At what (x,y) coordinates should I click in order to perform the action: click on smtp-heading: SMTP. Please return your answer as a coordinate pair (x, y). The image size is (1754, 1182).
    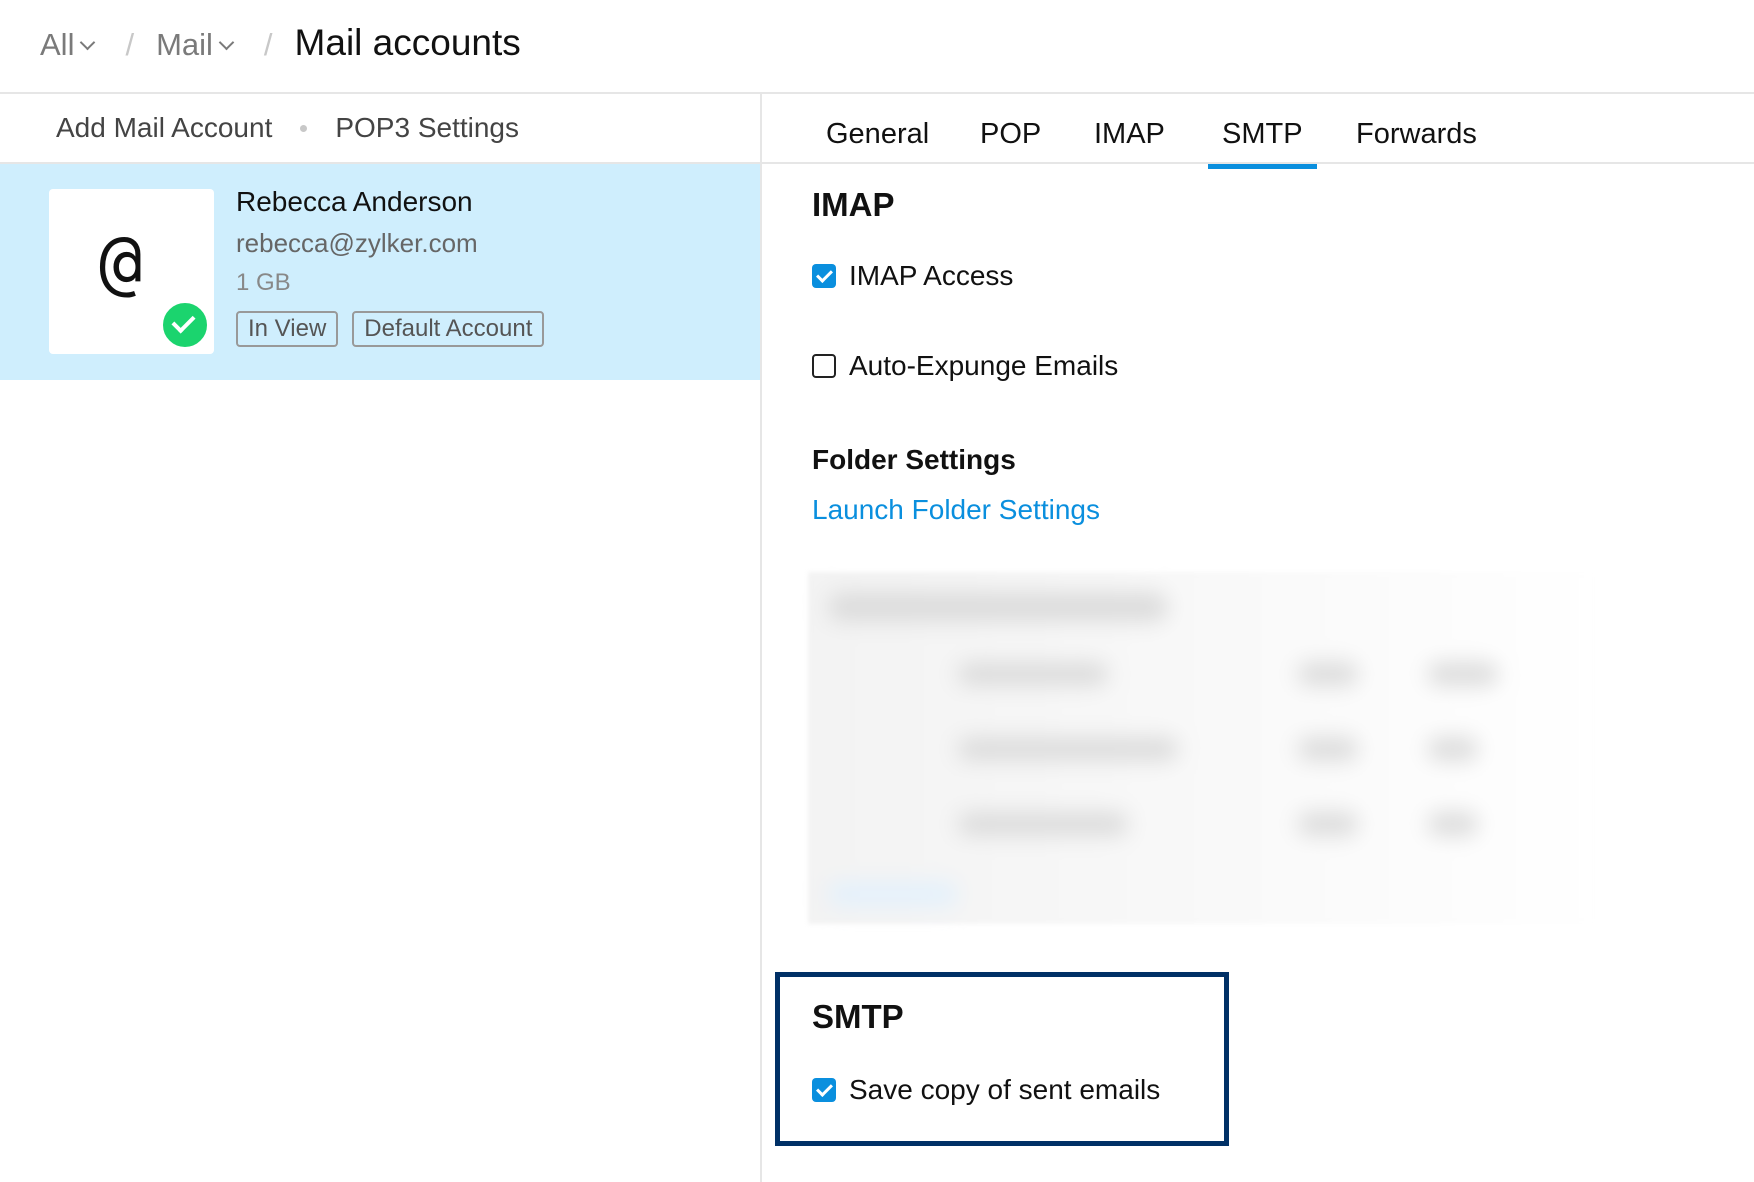
    Looking at the image, I should click on (858, 1016).